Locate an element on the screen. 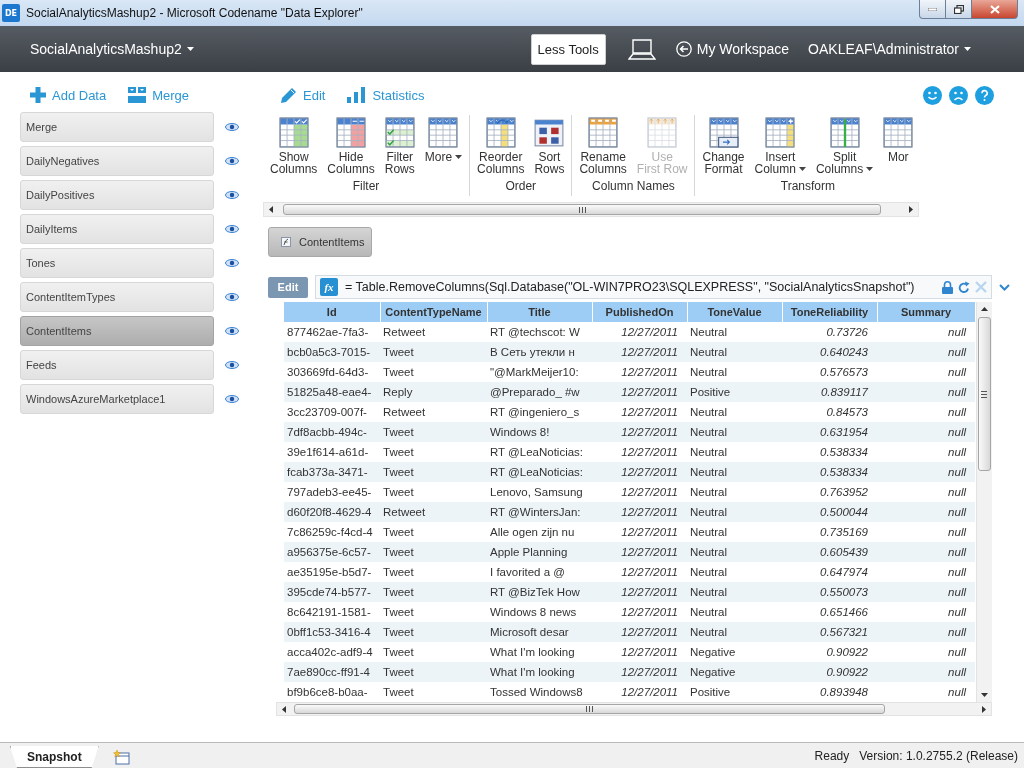 This screenshot has width=1024, height=768. ribbon-button: Hide Columns is located at coordinates (351, 145).